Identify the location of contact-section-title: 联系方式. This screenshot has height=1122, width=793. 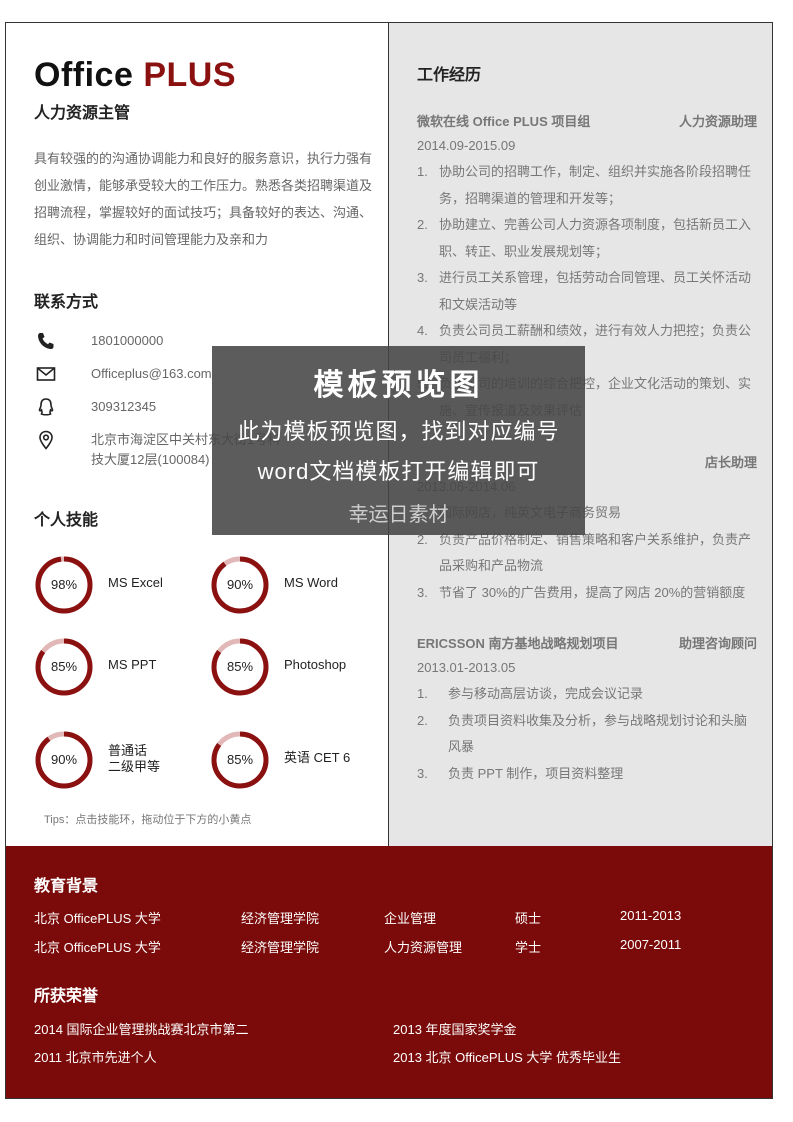
(66, 302).